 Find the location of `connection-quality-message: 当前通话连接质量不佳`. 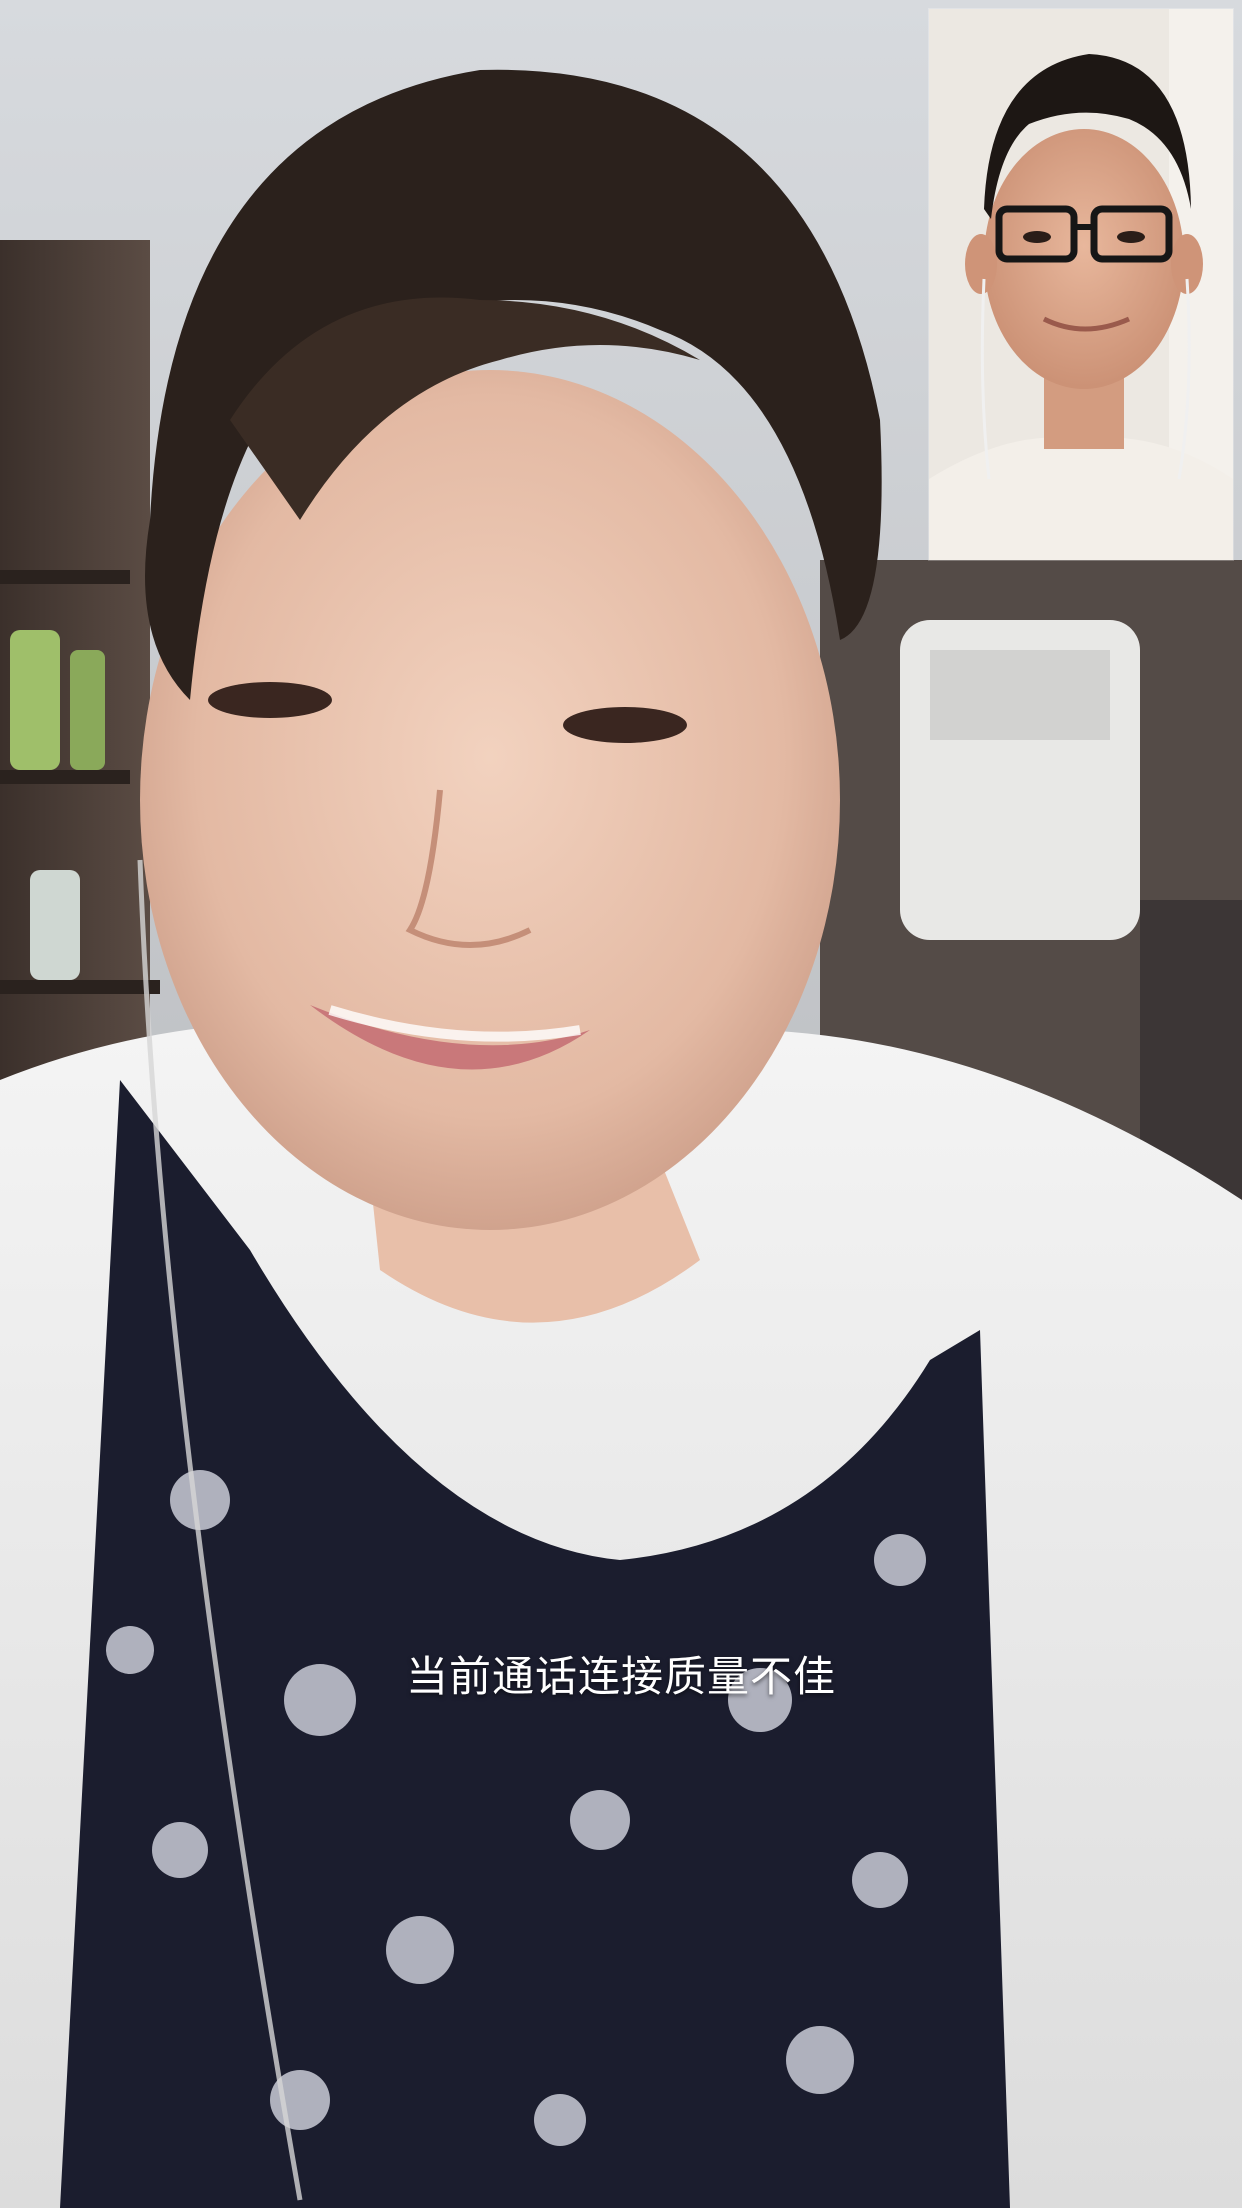

connection-quality-message: 当前通话连接质量不佳 is located at coordinates (620, 1676).